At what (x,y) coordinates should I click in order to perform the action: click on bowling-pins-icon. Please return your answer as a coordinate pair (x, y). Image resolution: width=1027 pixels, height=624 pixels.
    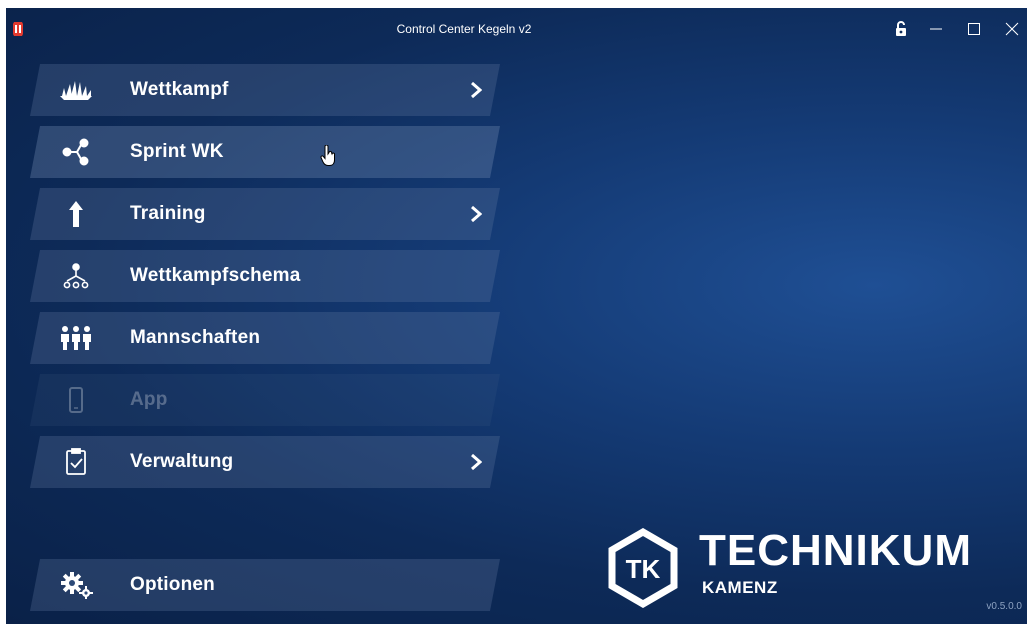
    Looking at the image, I should click on (76, 90).